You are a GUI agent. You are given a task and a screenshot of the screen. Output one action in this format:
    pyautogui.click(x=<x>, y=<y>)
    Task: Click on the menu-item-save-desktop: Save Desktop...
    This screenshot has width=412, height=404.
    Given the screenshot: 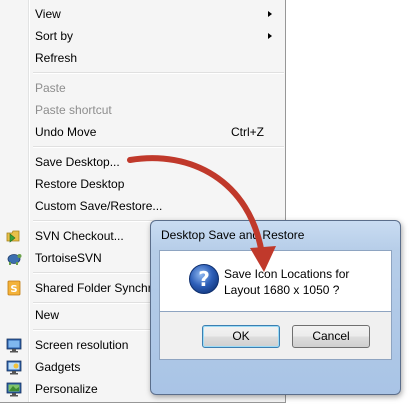 What is the action you would take?
    pyautogui.click(x=143, y=162)
    